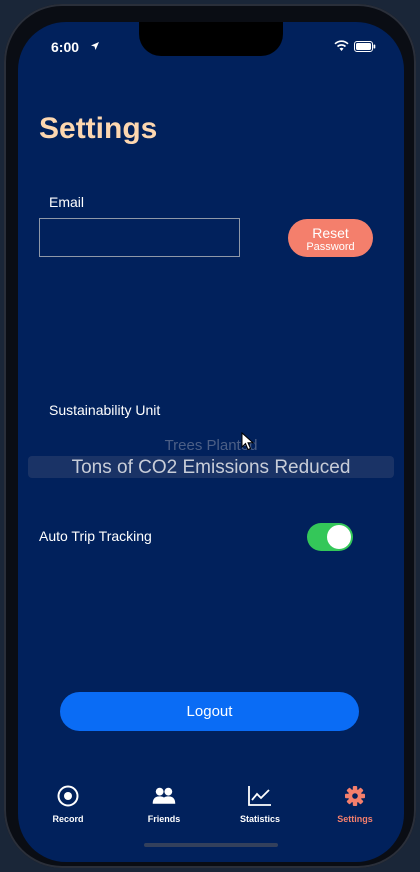 The width and height of the screenshot is (420, 872). I want to click on reset-button-label: Reset, so click(330, 233).